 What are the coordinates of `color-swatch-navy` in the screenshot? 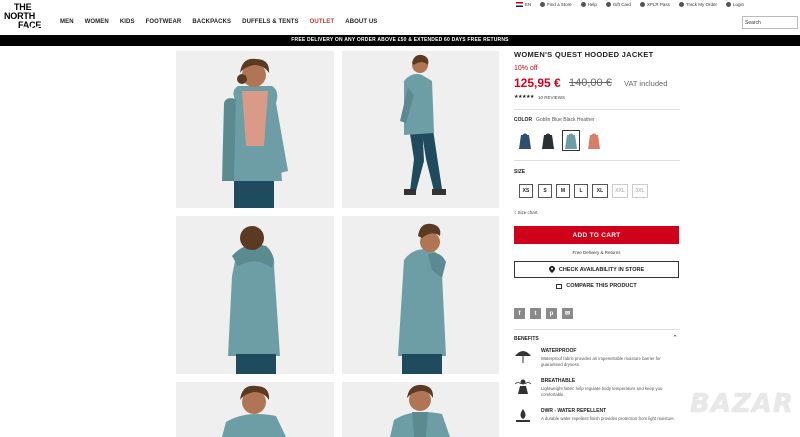 It's located at (525, 140).